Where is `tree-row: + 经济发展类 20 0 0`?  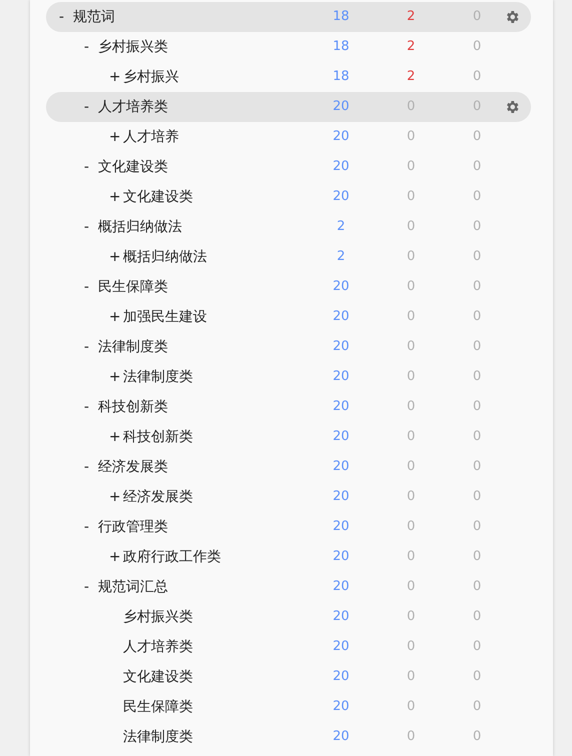
tree-row: + 经济发展类 20 0 0 is located at coordinates (288, 497).